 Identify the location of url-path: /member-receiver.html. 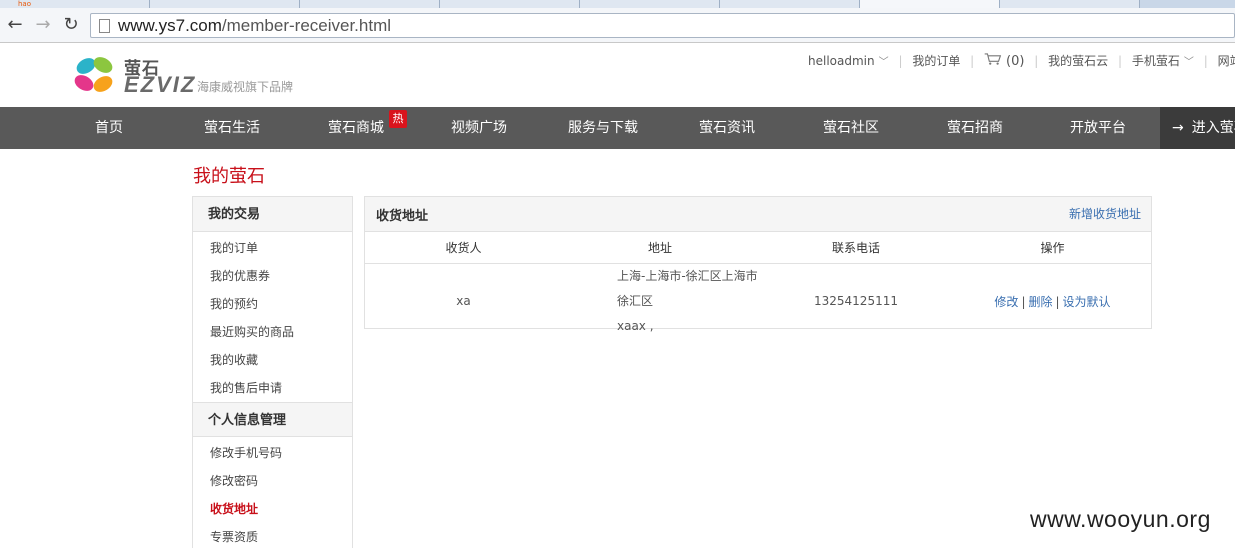
(306, 25).